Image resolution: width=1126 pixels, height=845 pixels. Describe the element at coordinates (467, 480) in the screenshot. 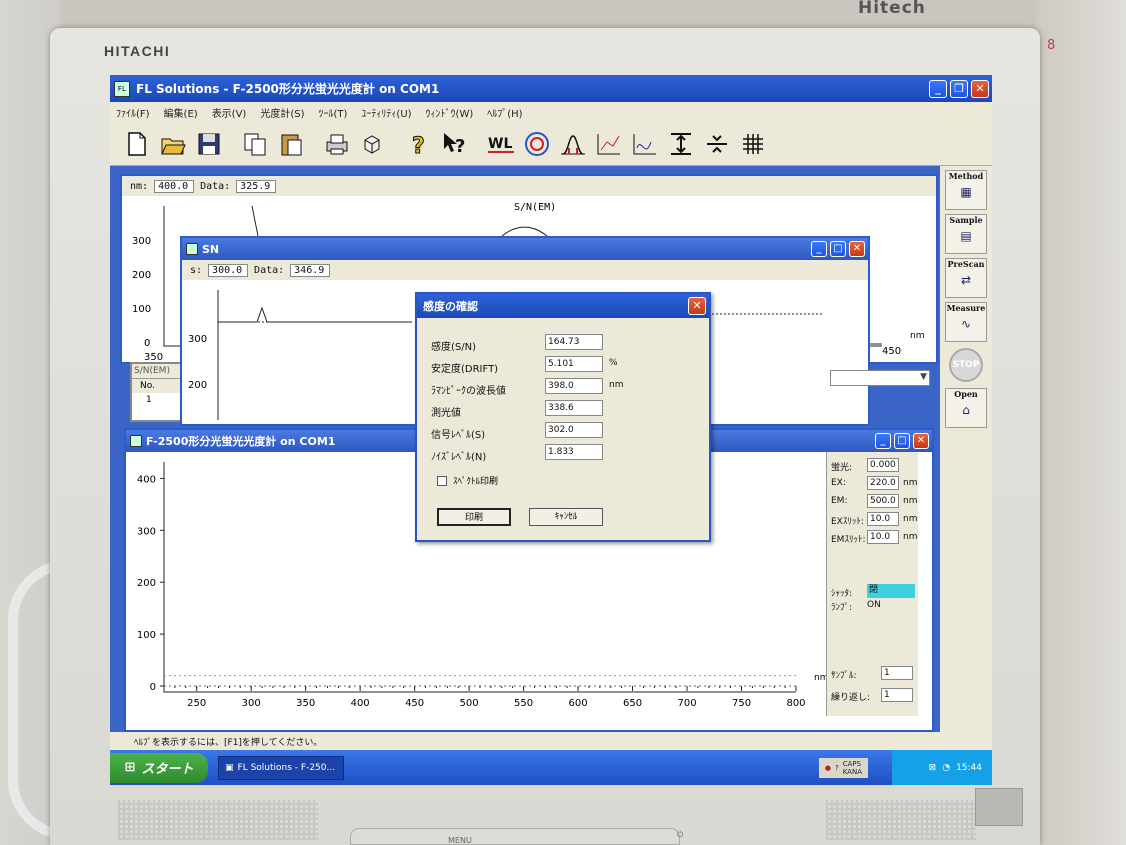

I see `spectrum-print-checkbox: ｽﾍﾟｸﾄﾙ印刷` at that location.